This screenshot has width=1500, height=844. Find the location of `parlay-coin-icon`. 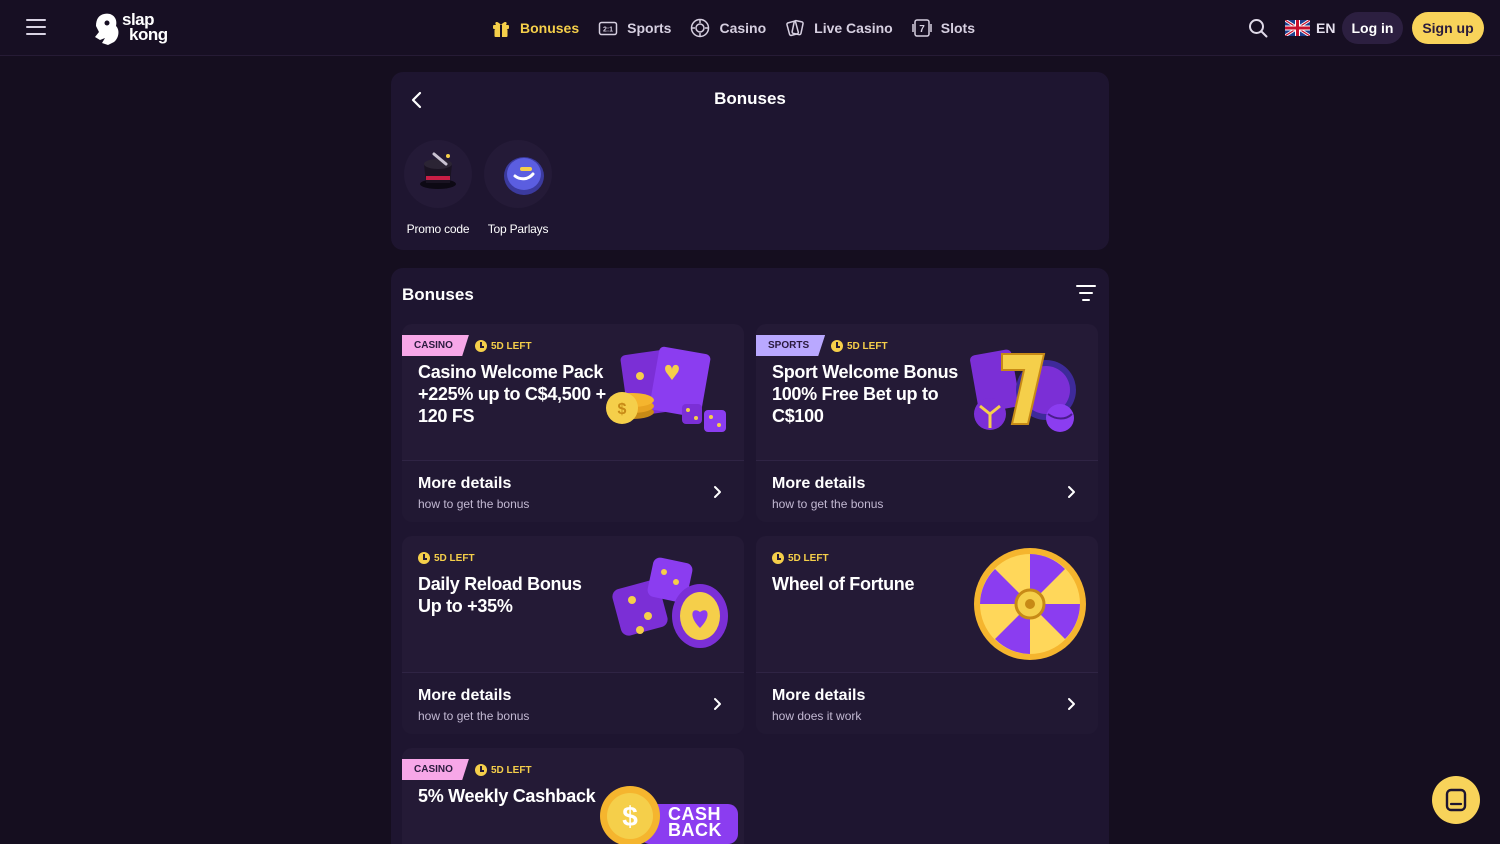

parlay-coin-icon is located at coordinates (518, 174).